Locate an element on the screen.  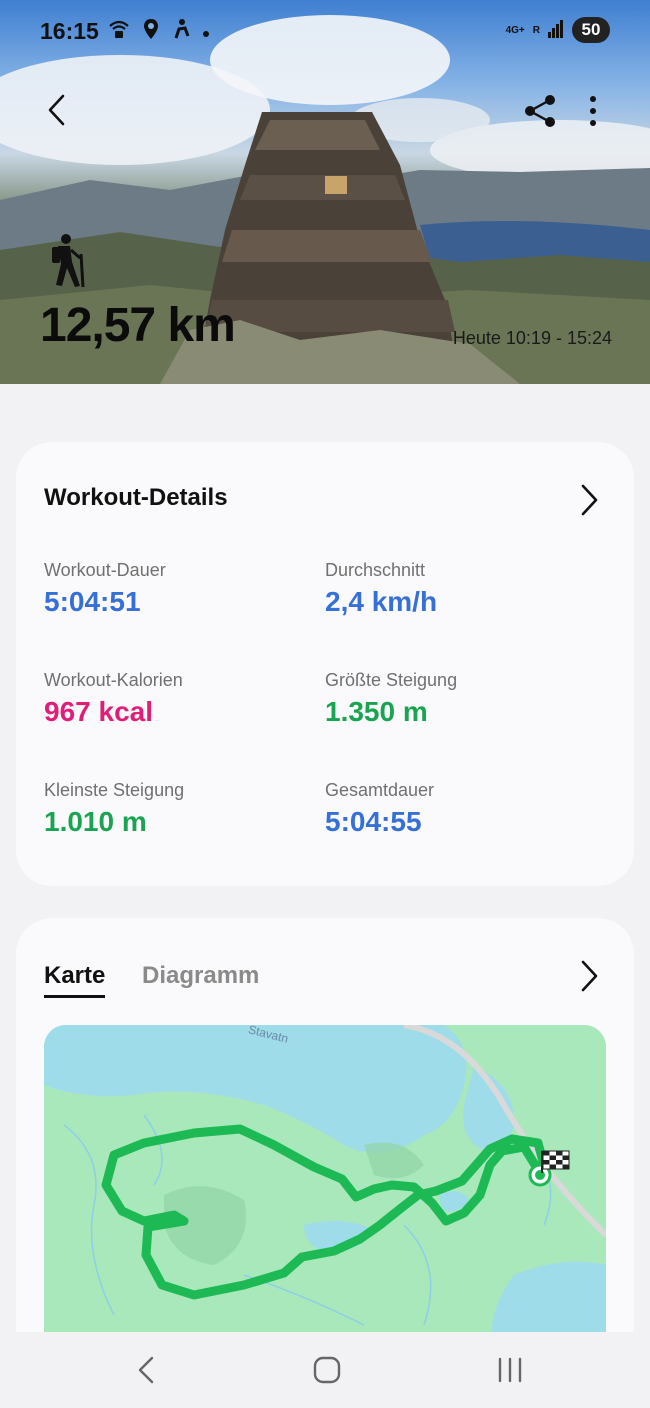
hiking-icon is located at coordinates (68, 260).